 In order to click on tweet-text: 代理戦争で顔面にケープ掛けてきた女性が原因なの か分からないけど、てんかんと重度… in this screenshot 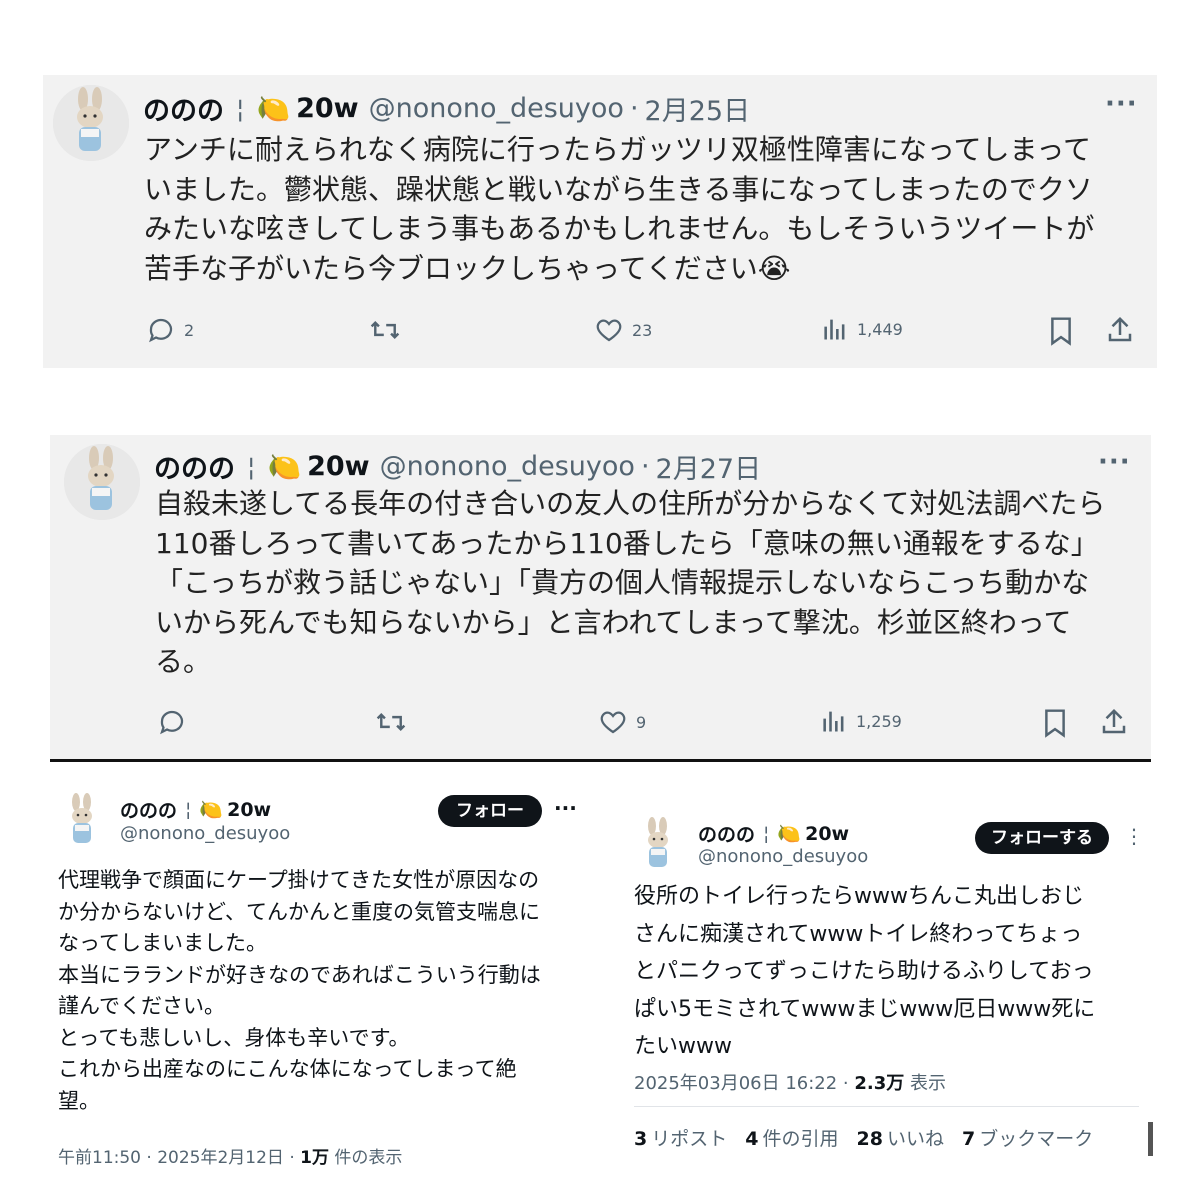, I will do `click(299, 991)`.